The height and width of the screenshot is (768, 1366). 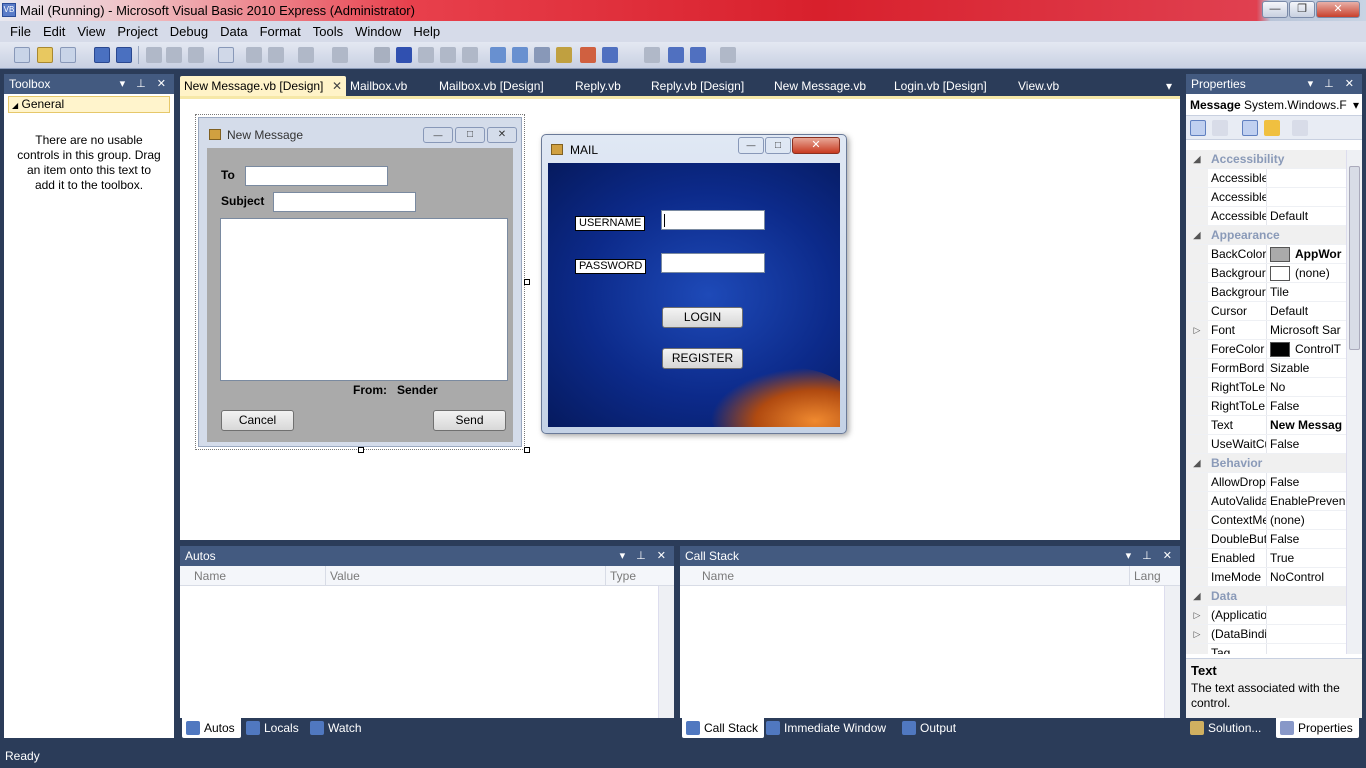 What do you see at coordinates (1266, 520) in the screenshot?
I see `property-row: ContextMe (none)` at bounding box center [1266, 520].